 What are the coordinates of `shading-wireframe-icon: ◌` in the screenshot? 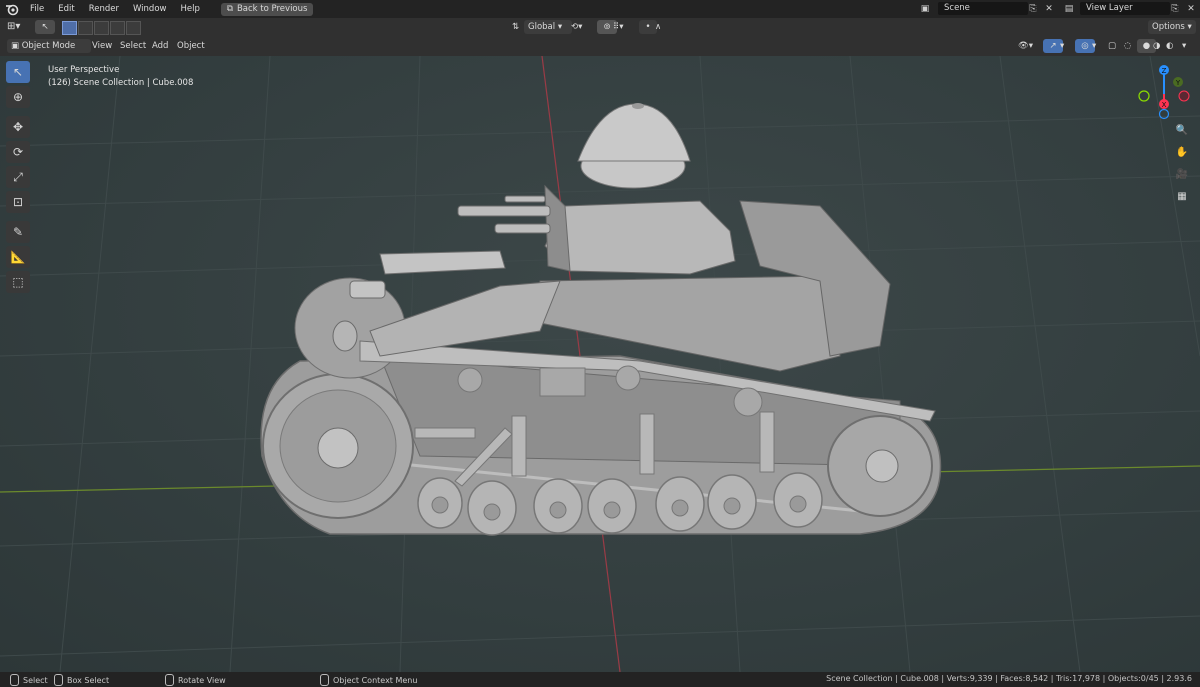 It's located at (1127, 46).